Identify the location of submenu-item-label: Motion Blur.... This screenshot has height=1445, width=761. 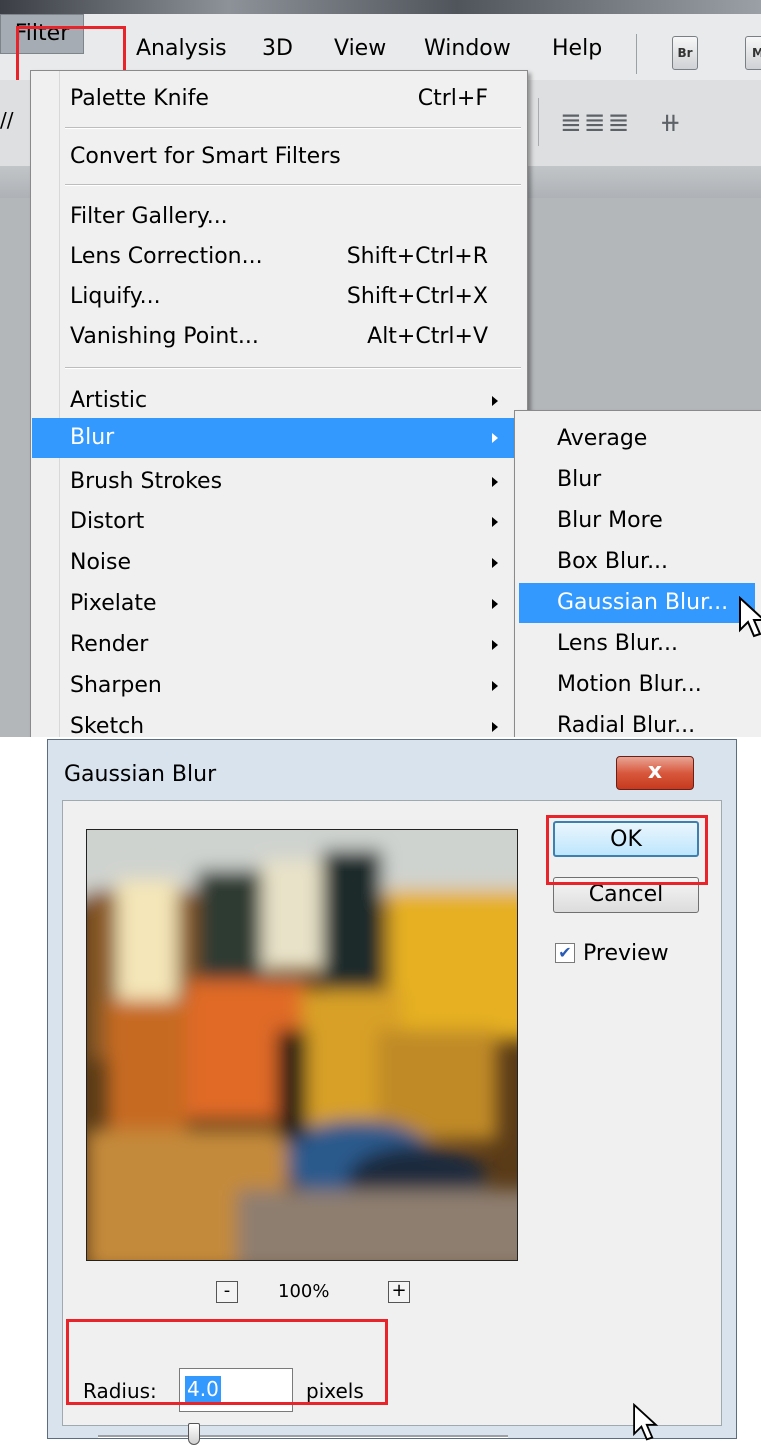
(629, 684).